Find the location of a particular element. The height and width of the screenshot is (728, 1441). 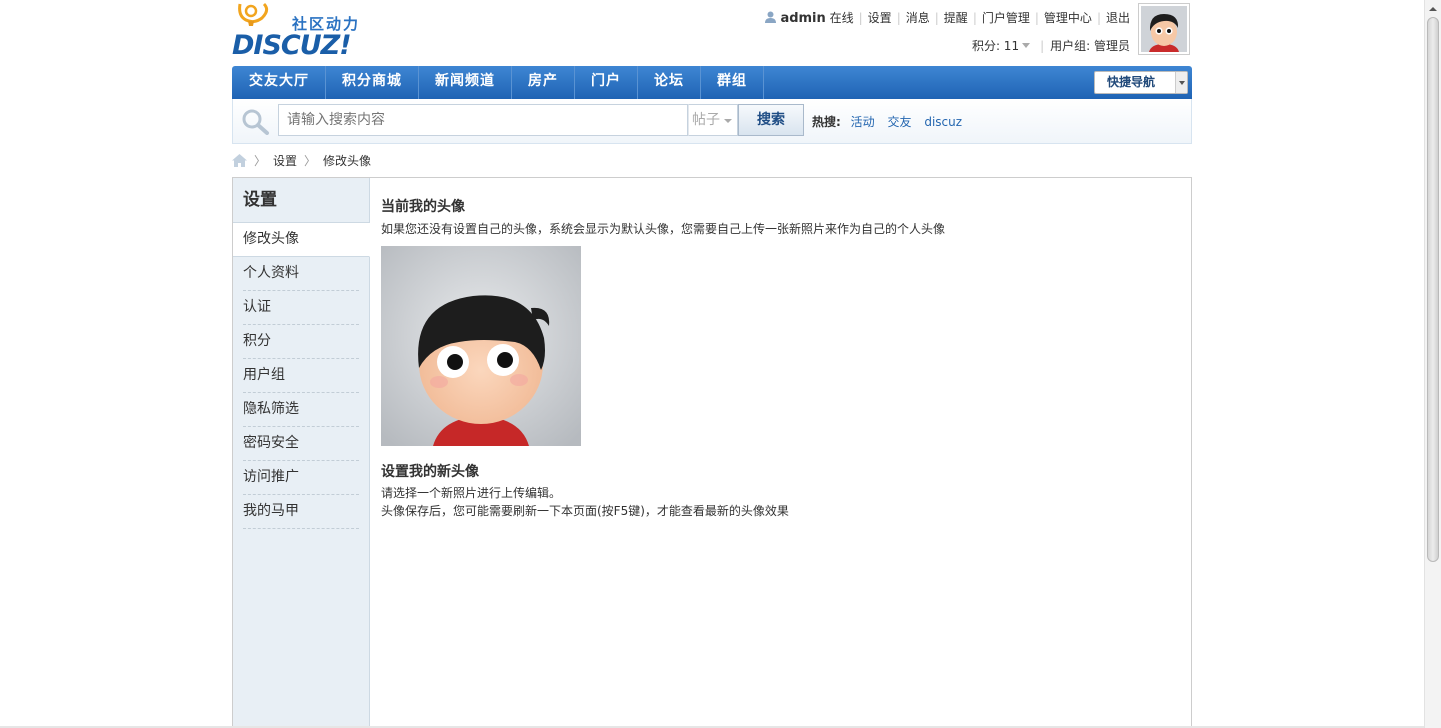

hot-search-link: 活动 is located at coordinates (863, 122).